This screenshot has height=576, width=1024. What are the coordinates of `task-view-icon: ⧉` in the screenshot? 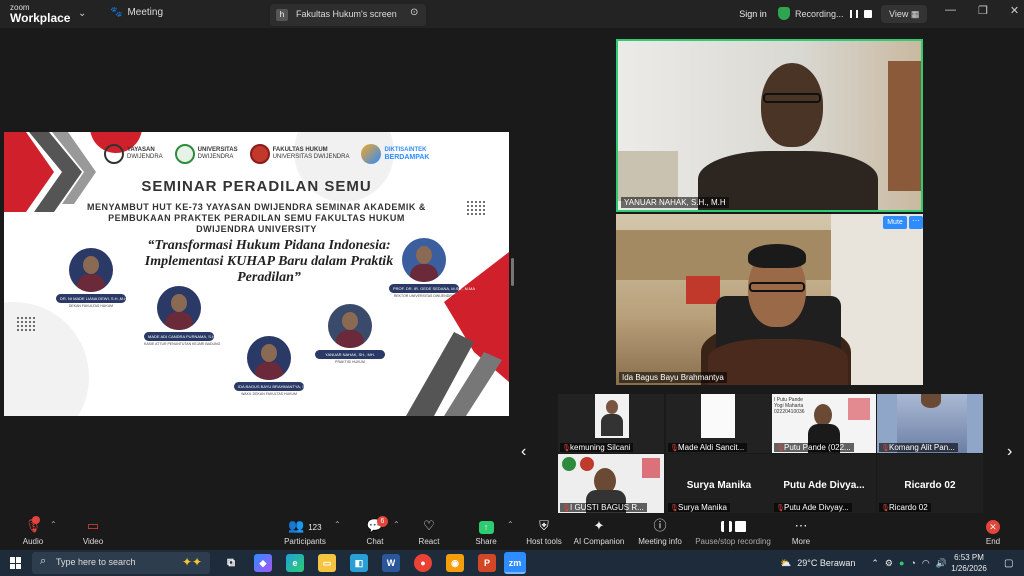 It's located at (231, 563).